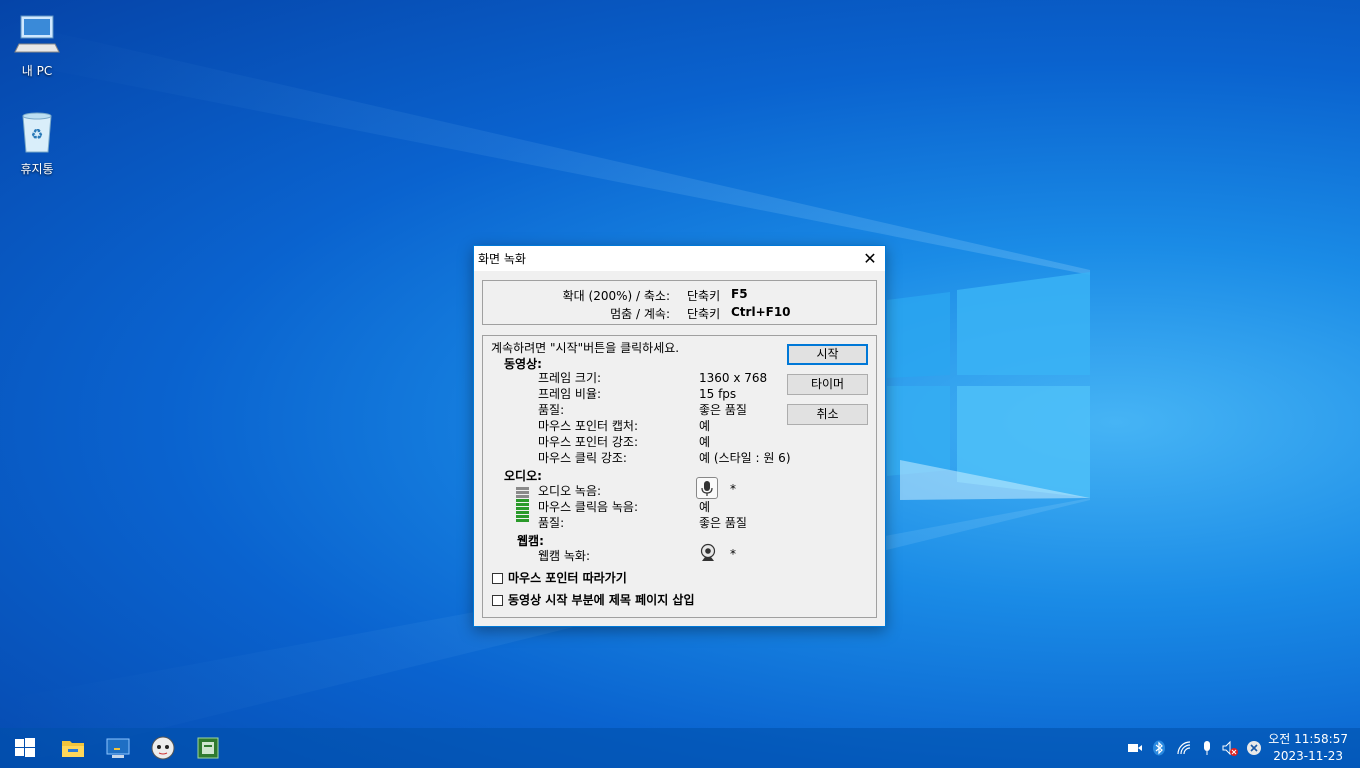 This screenshot has width=1360, height=768. Describe the element at coordinates (708, 553) in the screenshot. I see `webcam-icon` at that location.